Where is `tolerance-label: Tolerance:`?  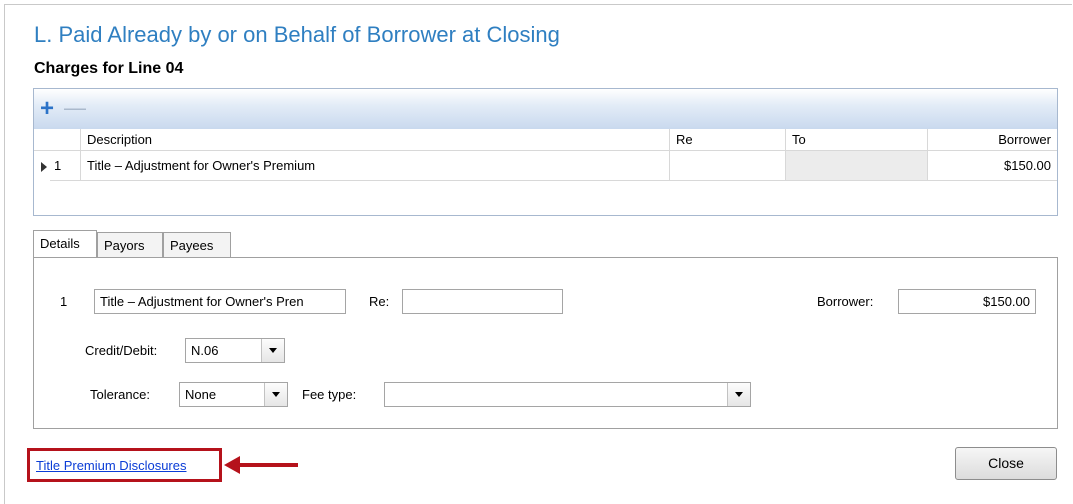 tolerance-label: Tolerance: is located at coordinates (120, 394).